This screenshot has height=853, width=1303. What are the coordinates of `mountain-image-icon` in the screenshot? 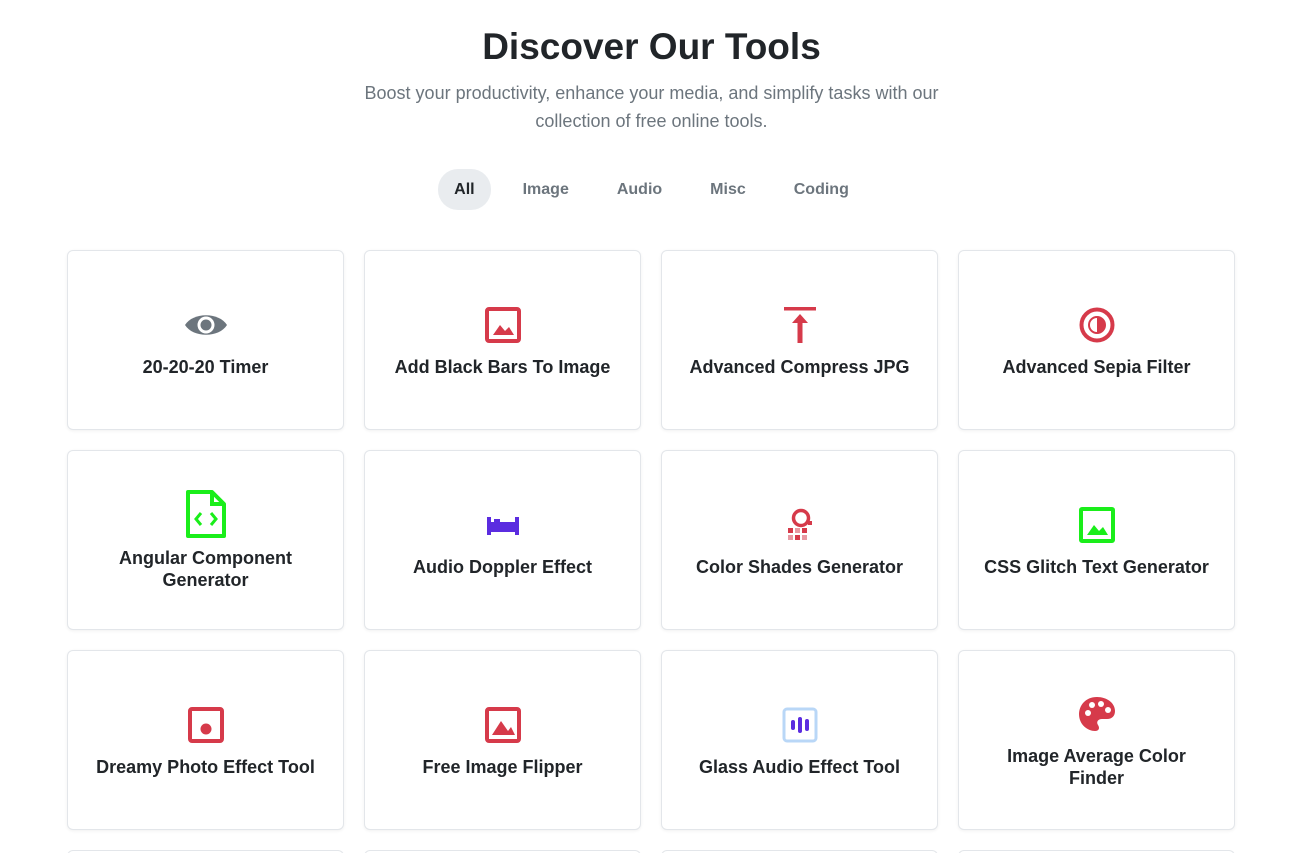 It's located at (503, 725).